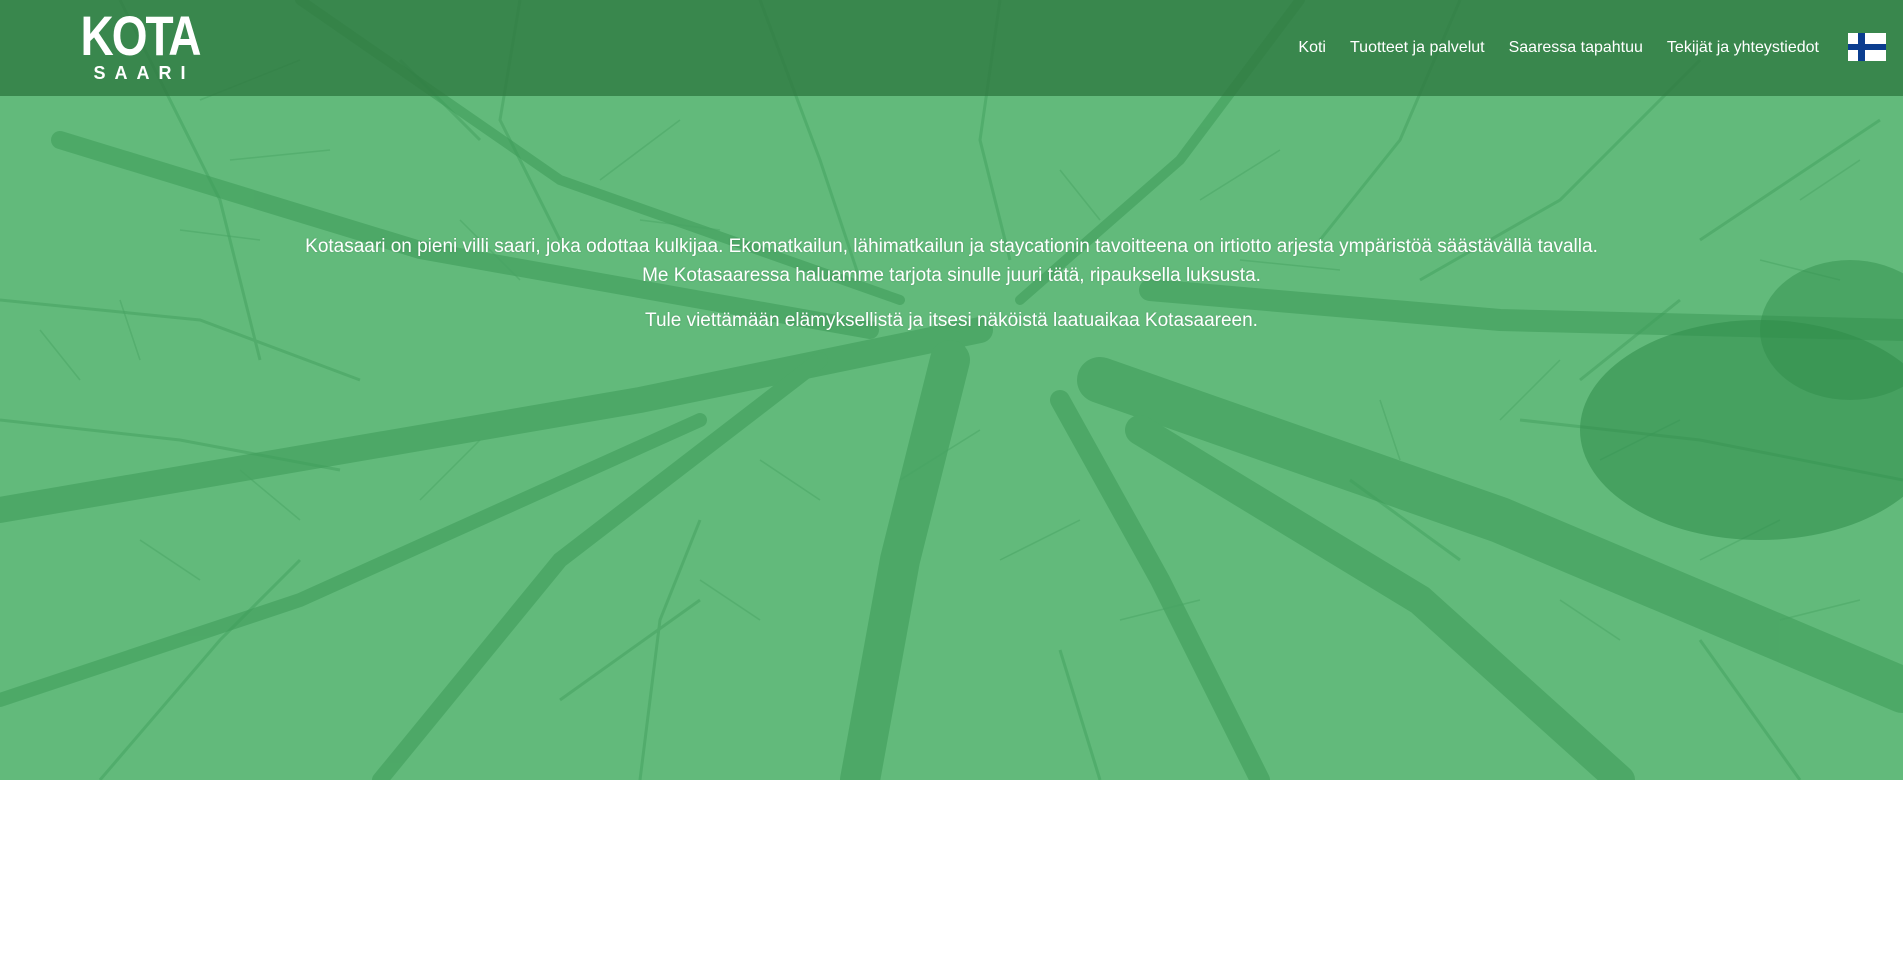 The width and height of the screenshot is (1903, 975). I want to click on nav-item-saaressa-tapahtuu: Saaressa tapahtuu, so click(1576, 48).